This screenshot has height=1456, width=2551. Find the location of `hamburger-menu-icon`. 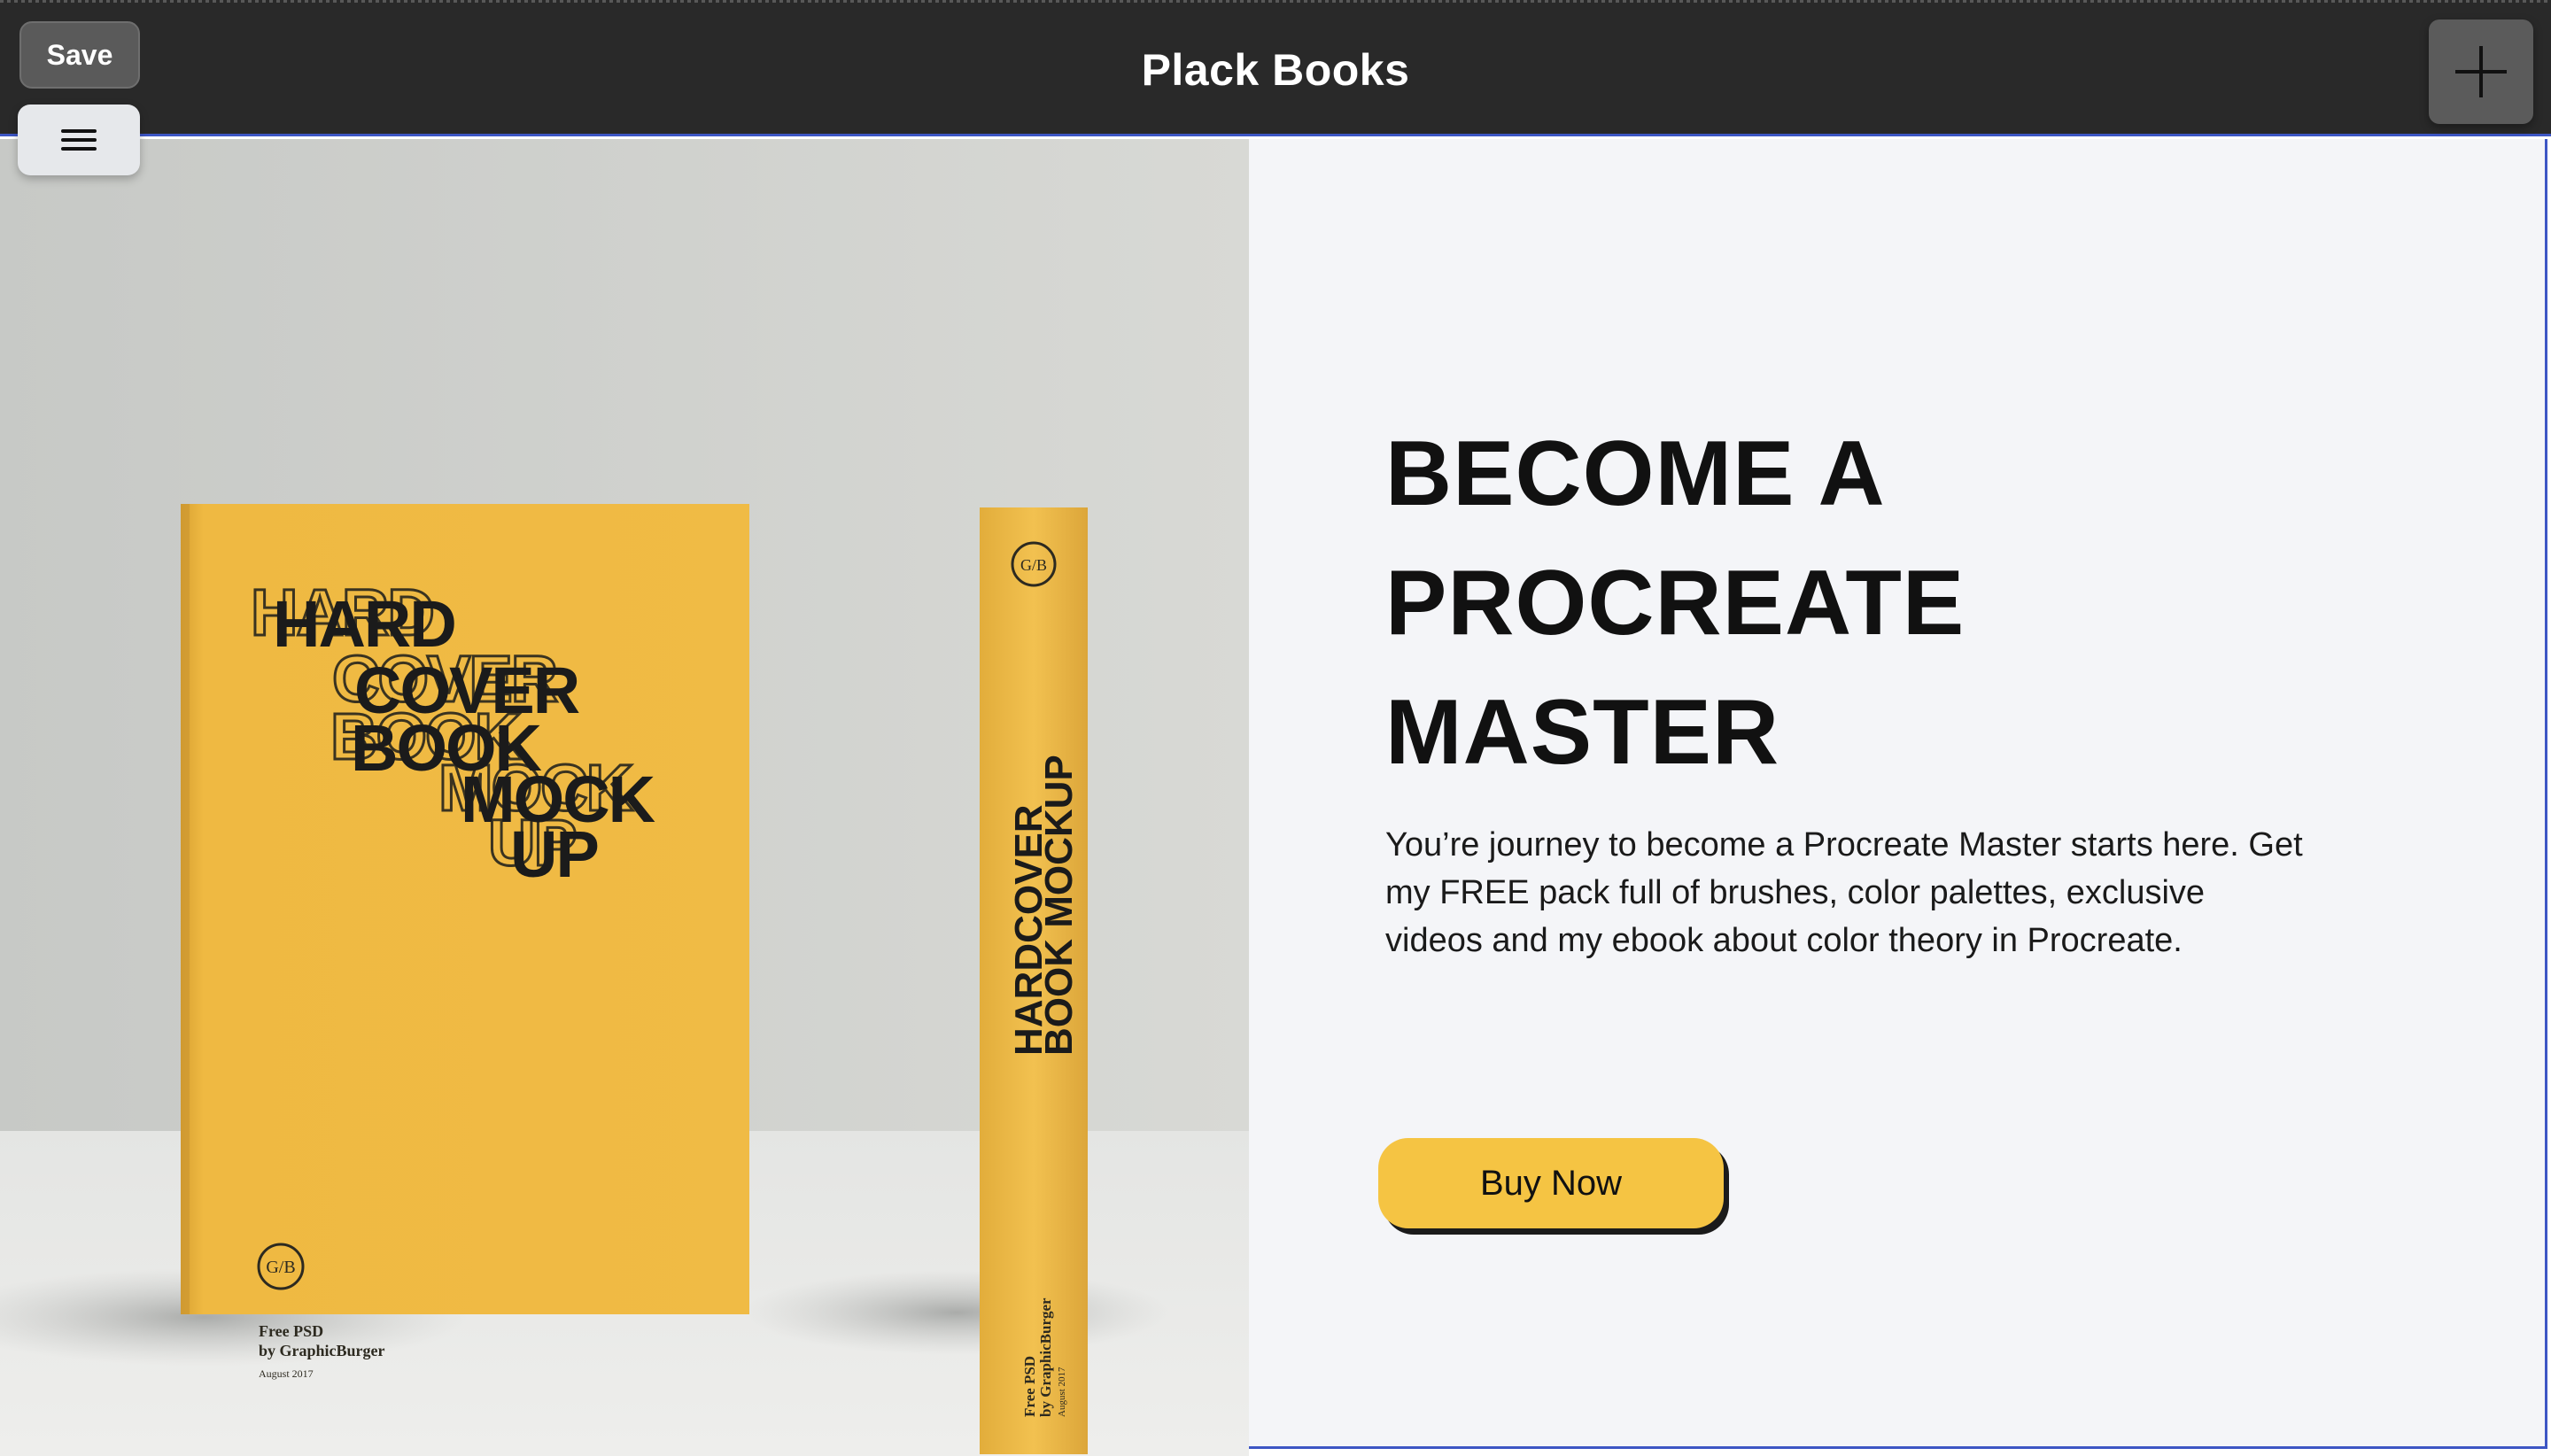

hamburger-menu-icon is located at coordinates (79, 140).